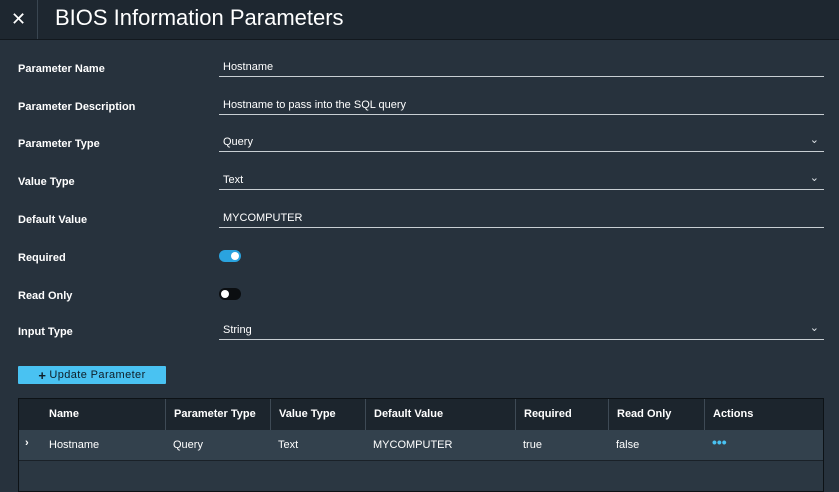 The image size is (839, 492). What do you see at coordinates (230, 256) in the screenshot?
I see `required-toggle` at bounding box center [230, 256].